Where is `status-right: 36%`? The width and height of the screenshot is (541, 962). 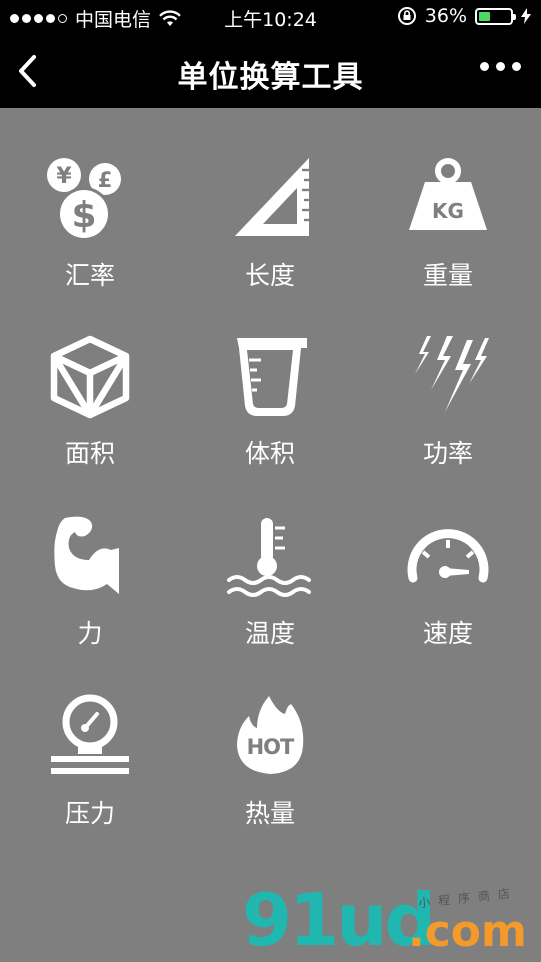
status-right: 36% is located at coordinates (464, 16).